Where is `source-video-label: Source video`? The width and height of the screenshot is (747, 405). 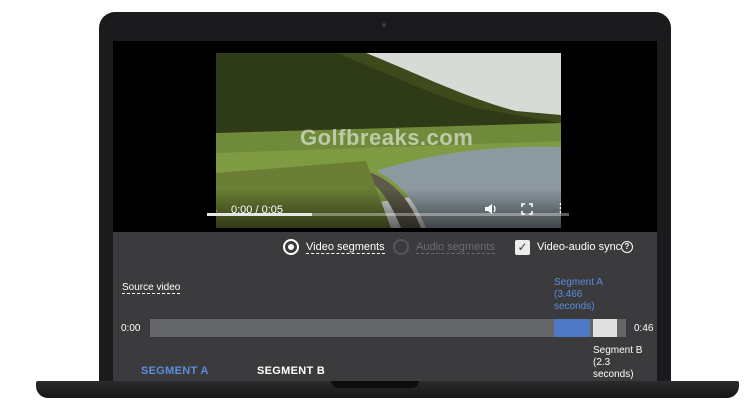 source-video-label: Source video is located at coordinates (151, 288).